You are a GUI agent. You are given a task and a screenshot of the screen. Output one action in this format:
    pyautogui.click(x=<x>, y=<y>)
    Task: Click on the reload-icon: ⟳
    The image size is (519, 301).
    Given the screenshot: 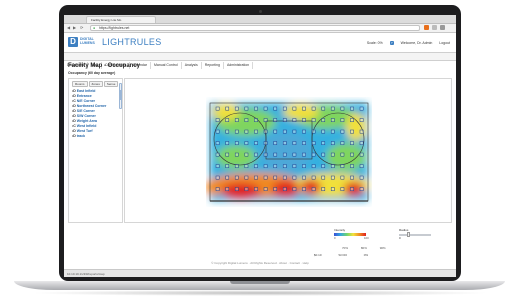 What is the action you would take?
    pyautogui.click(x=81, y=28)
    